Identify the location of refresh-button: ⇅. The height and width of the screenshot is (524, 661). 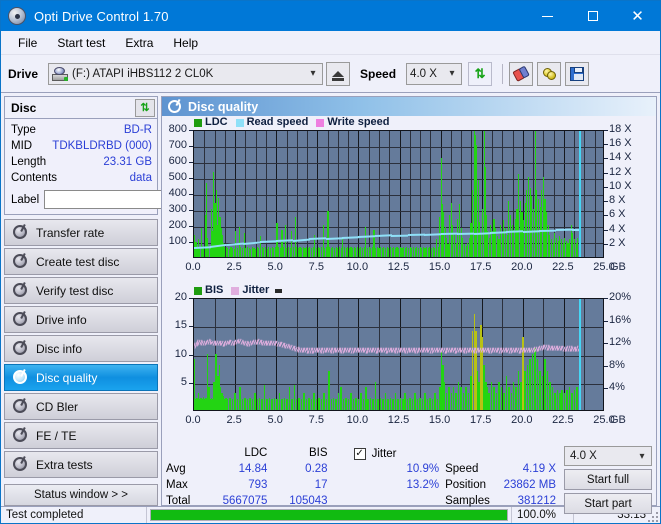
(480, 73).